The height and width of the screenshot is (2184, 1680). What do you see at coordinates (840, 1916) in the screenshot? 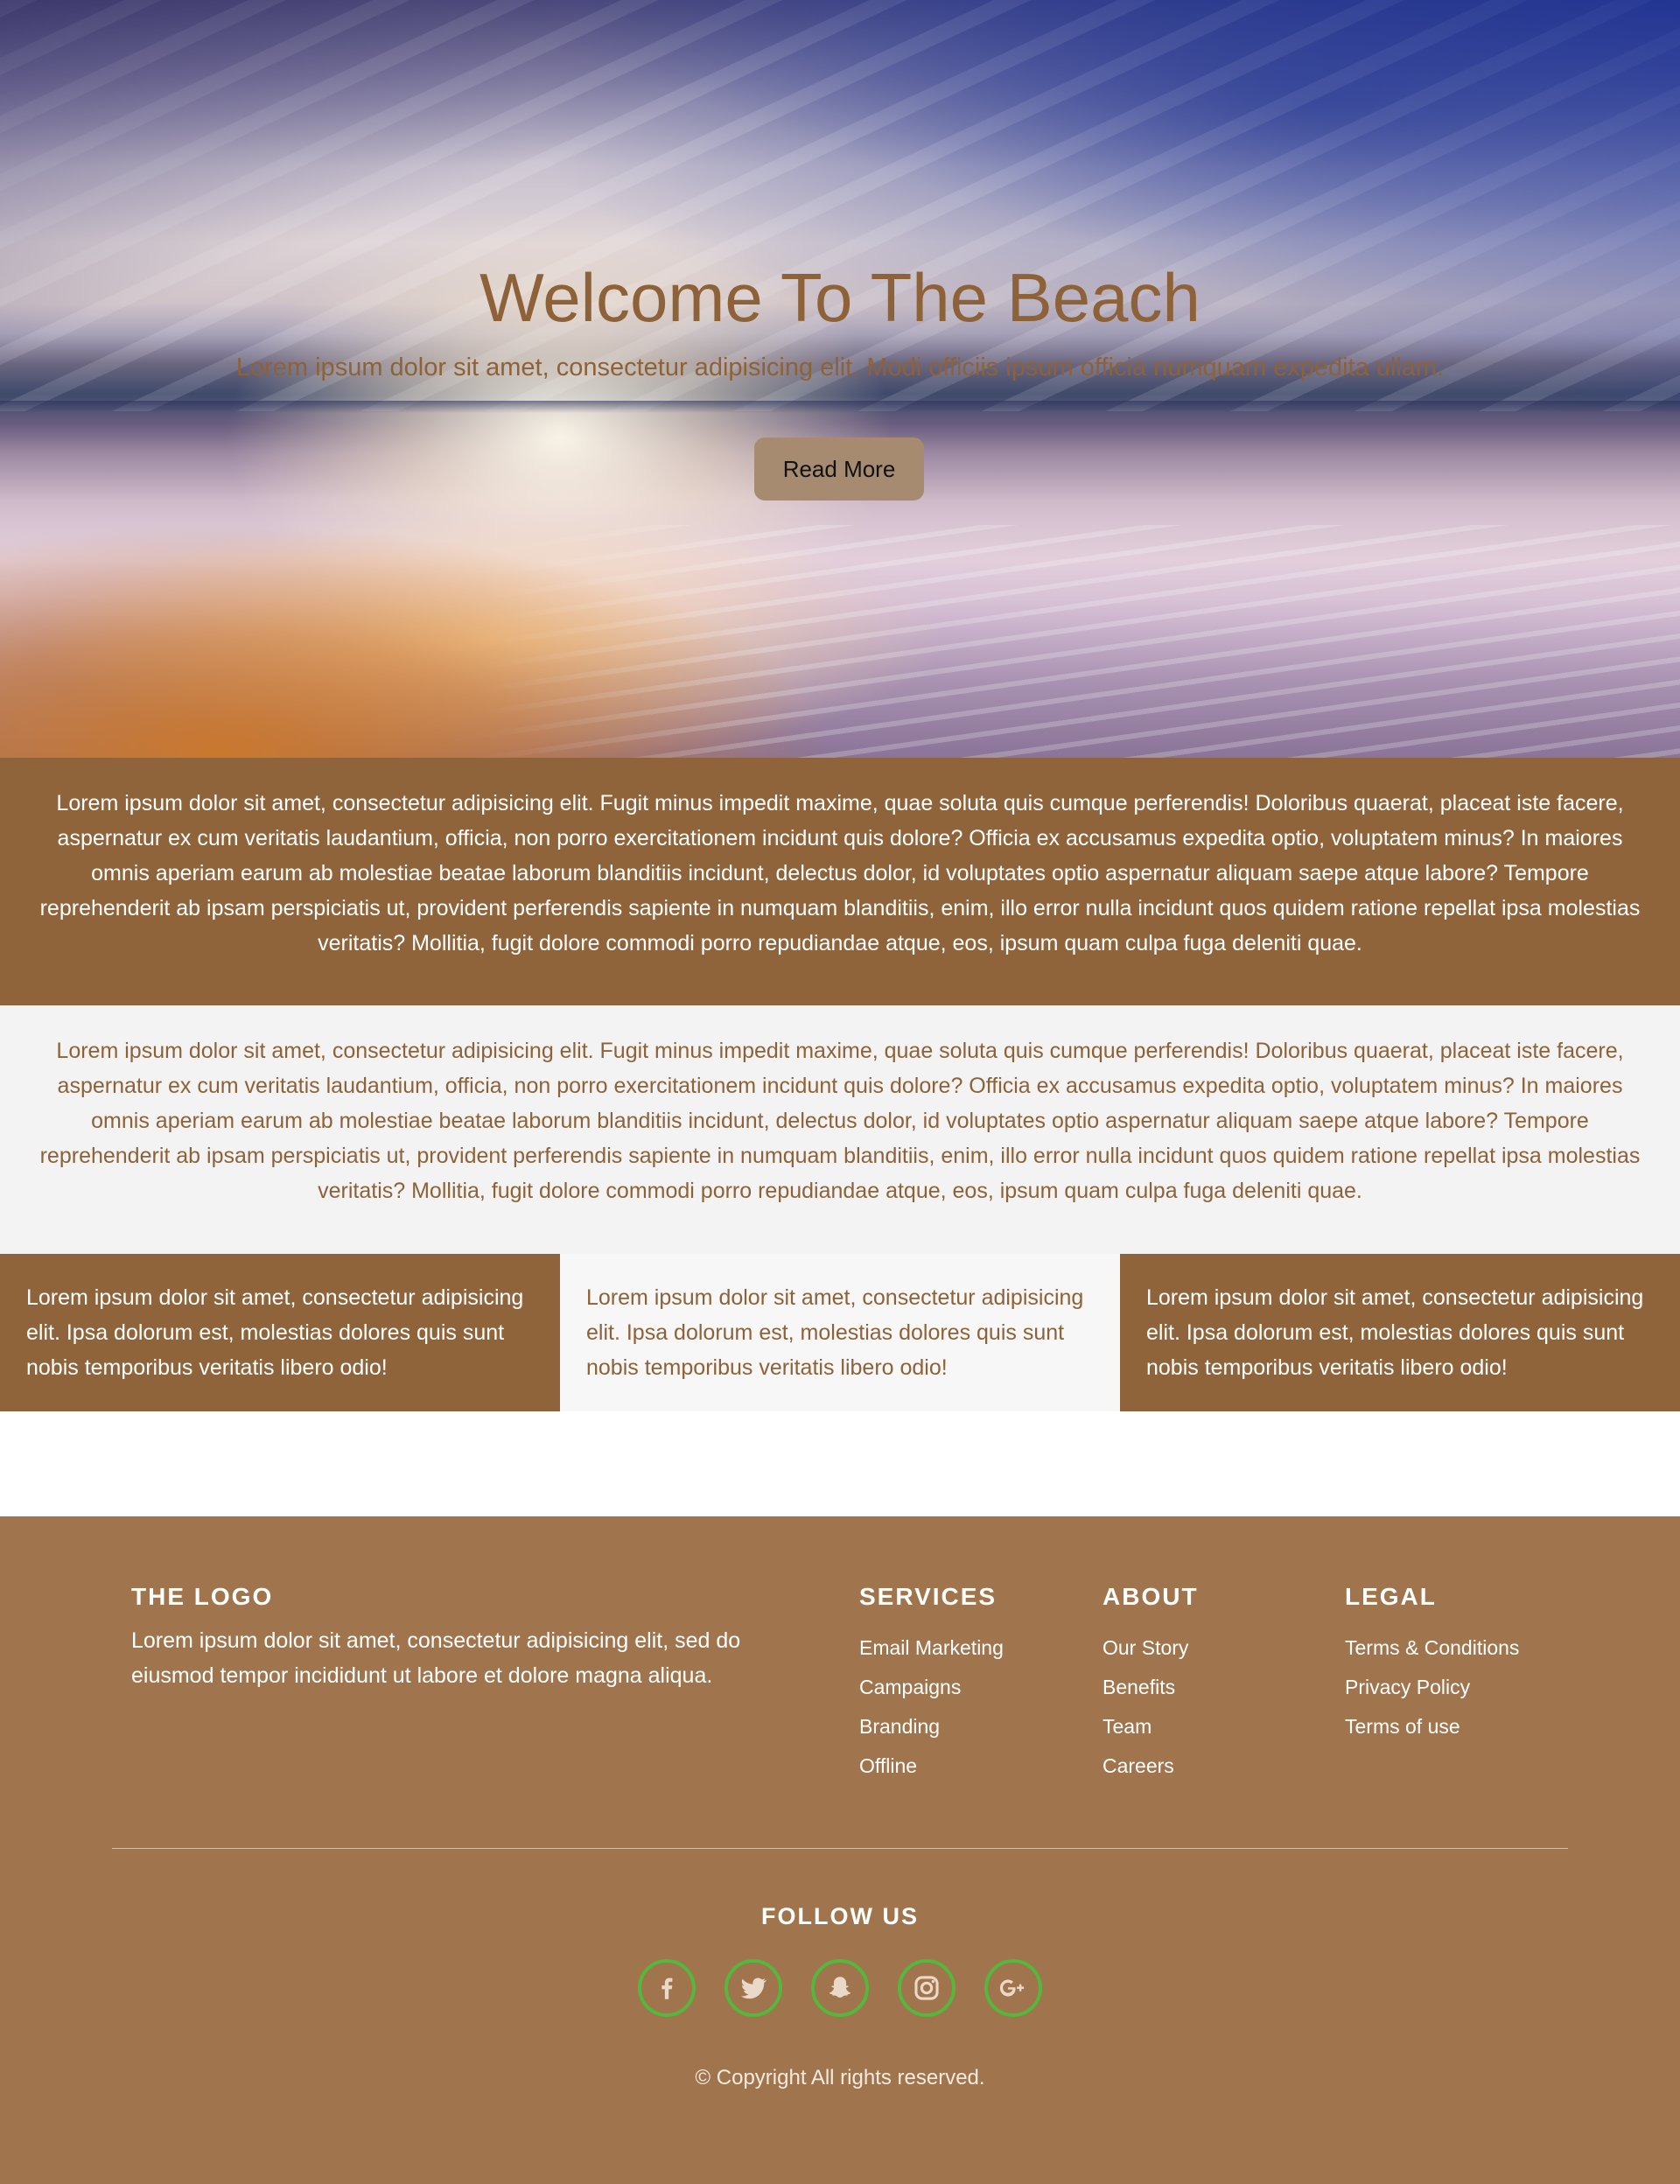
I see `follow-us-heading: FOLLOW US` at bounding box center [840, 1916].